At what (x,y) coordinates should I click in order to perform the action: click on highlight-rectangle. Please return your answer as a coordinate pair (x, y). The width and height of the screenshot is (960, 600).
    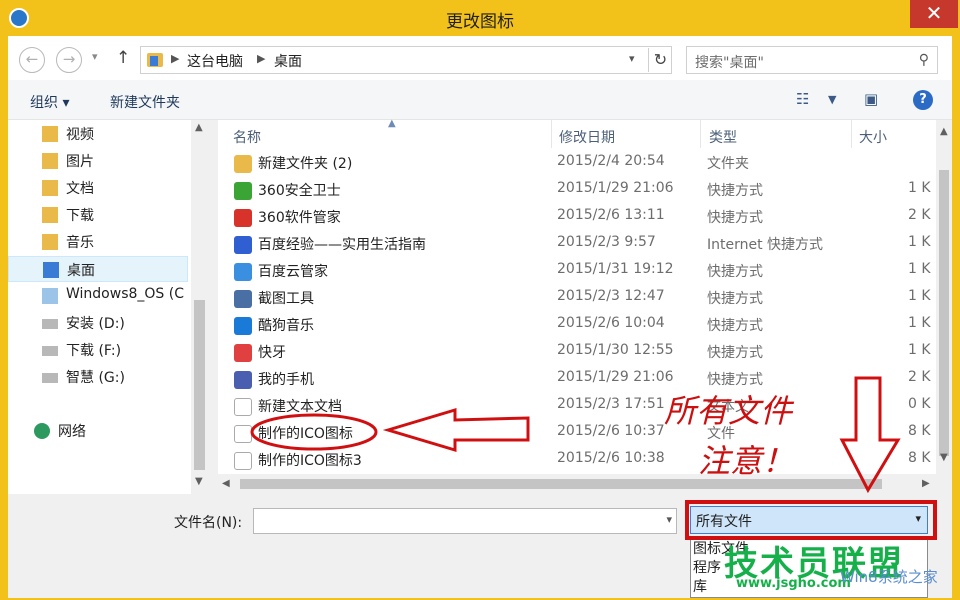
    Looking at the image, I should click on (811, 520).